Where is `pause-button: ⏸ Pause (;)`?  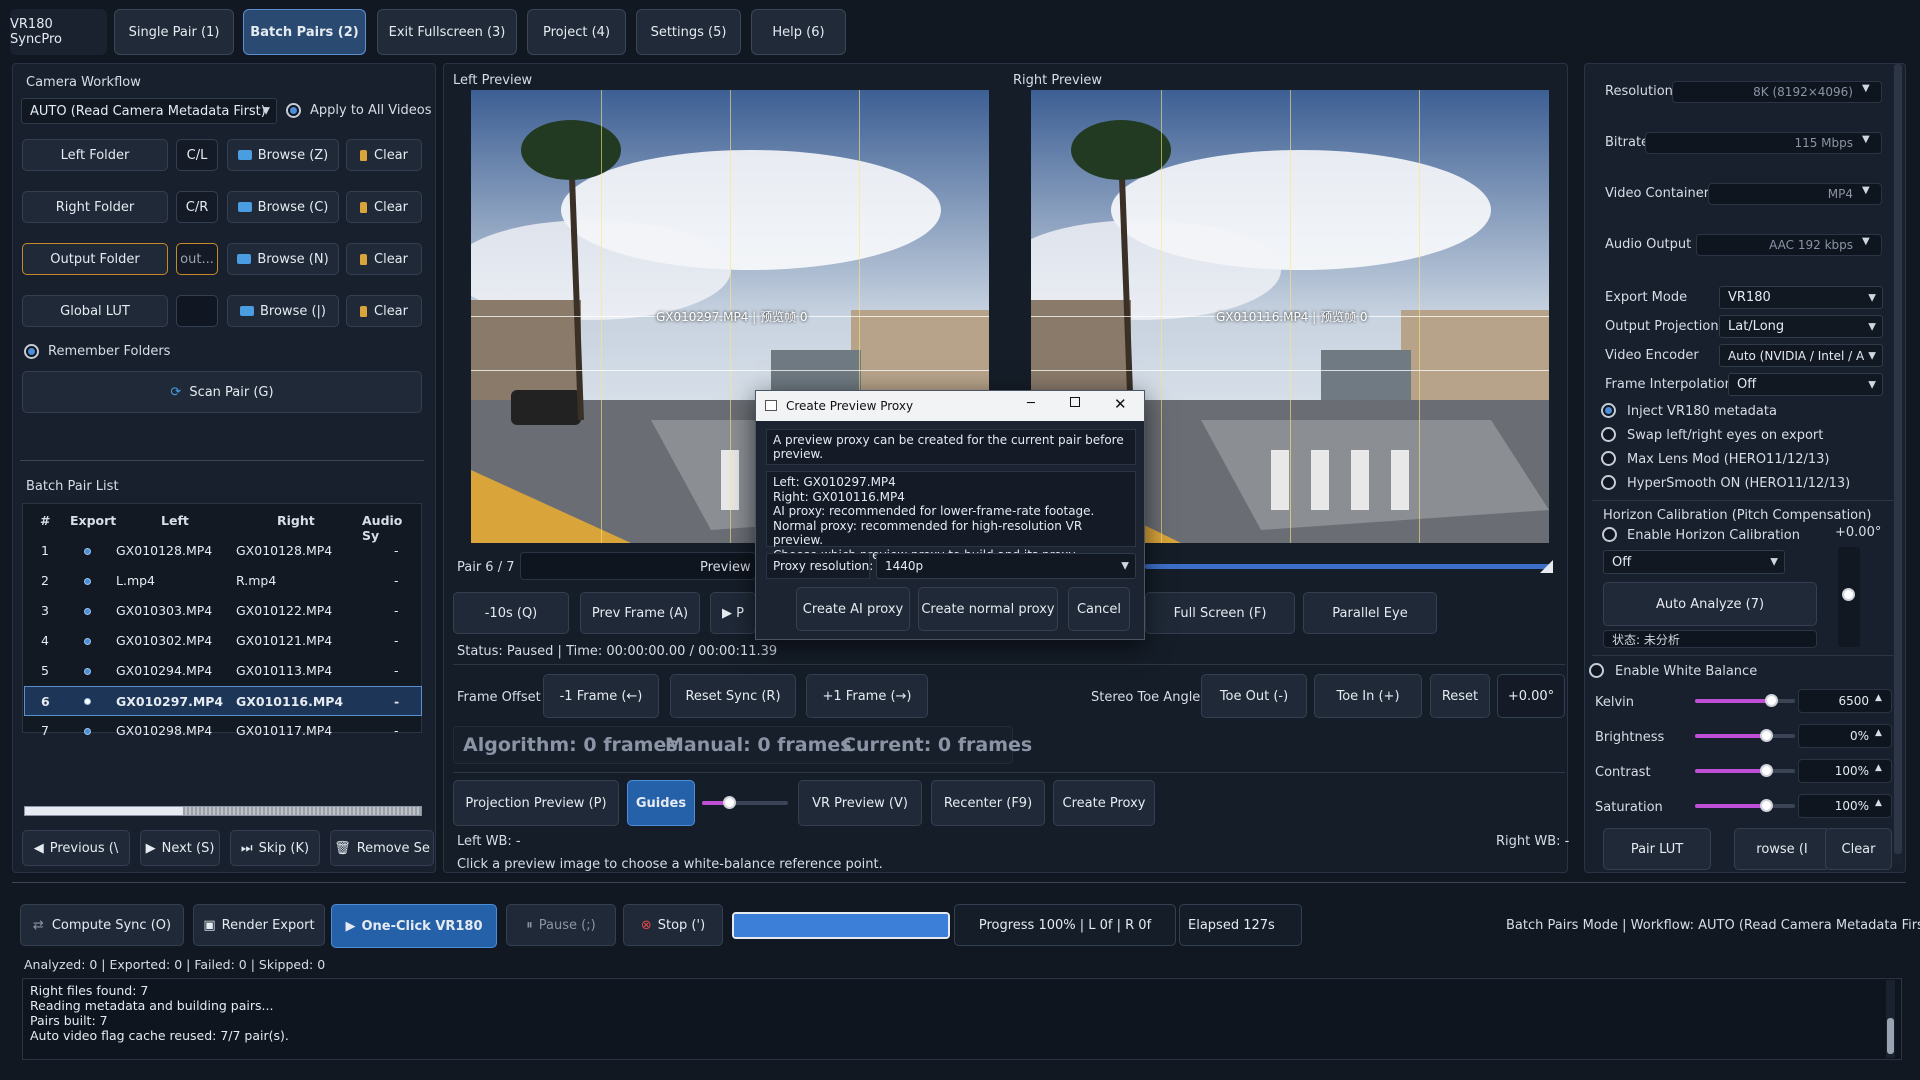 pause-button: ⏸ Pause (;) is located at coordinates (561, 925).